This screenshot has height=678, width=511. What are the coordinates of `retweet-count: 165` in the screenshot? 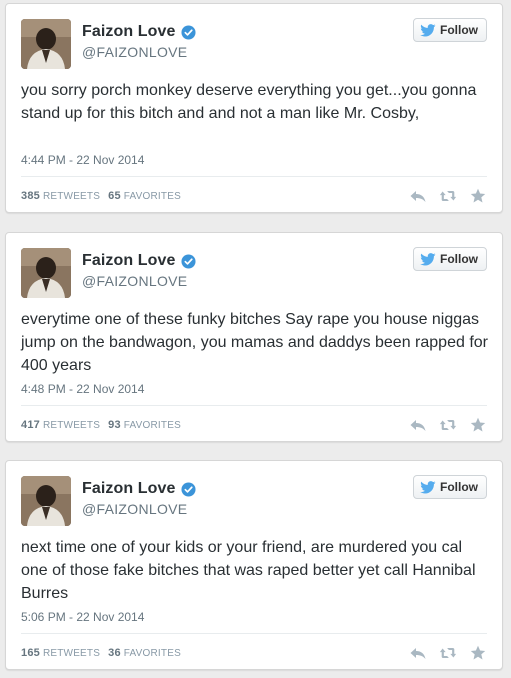 It's located at (30, 653).